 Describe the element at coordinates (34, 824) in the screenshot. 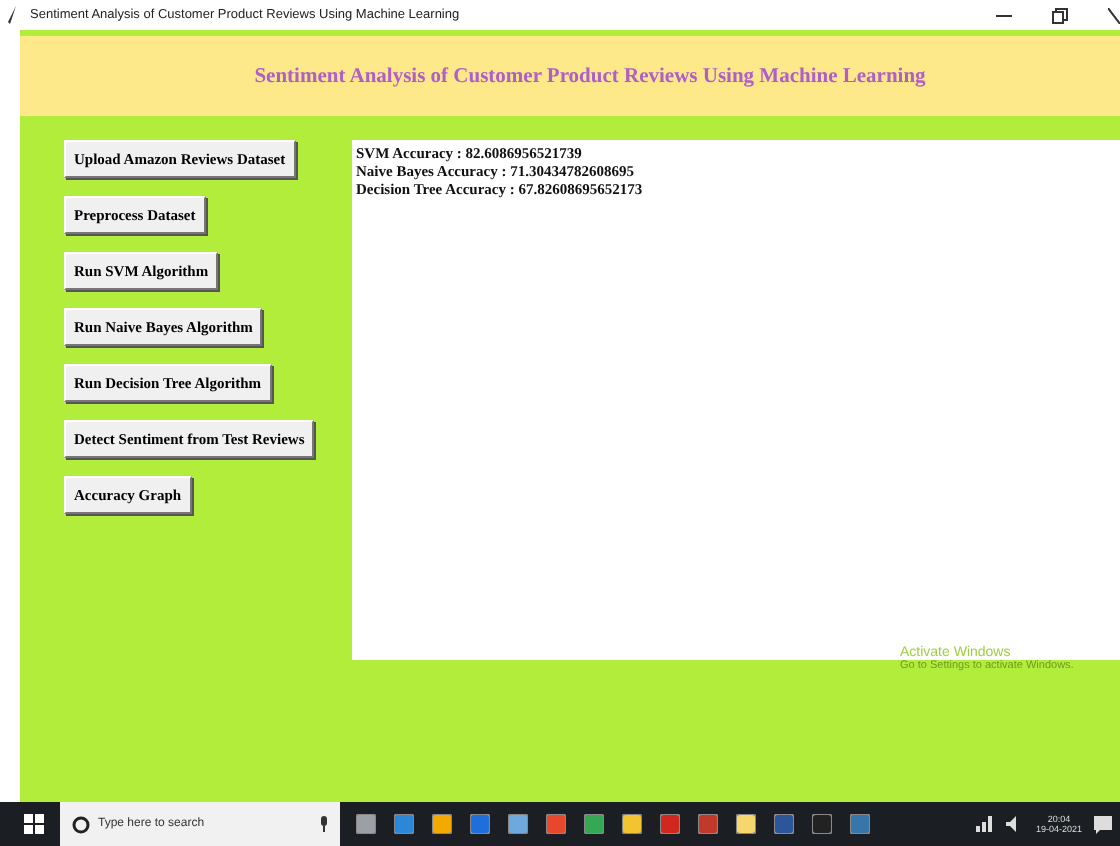

I see `windows-icon` at that location.